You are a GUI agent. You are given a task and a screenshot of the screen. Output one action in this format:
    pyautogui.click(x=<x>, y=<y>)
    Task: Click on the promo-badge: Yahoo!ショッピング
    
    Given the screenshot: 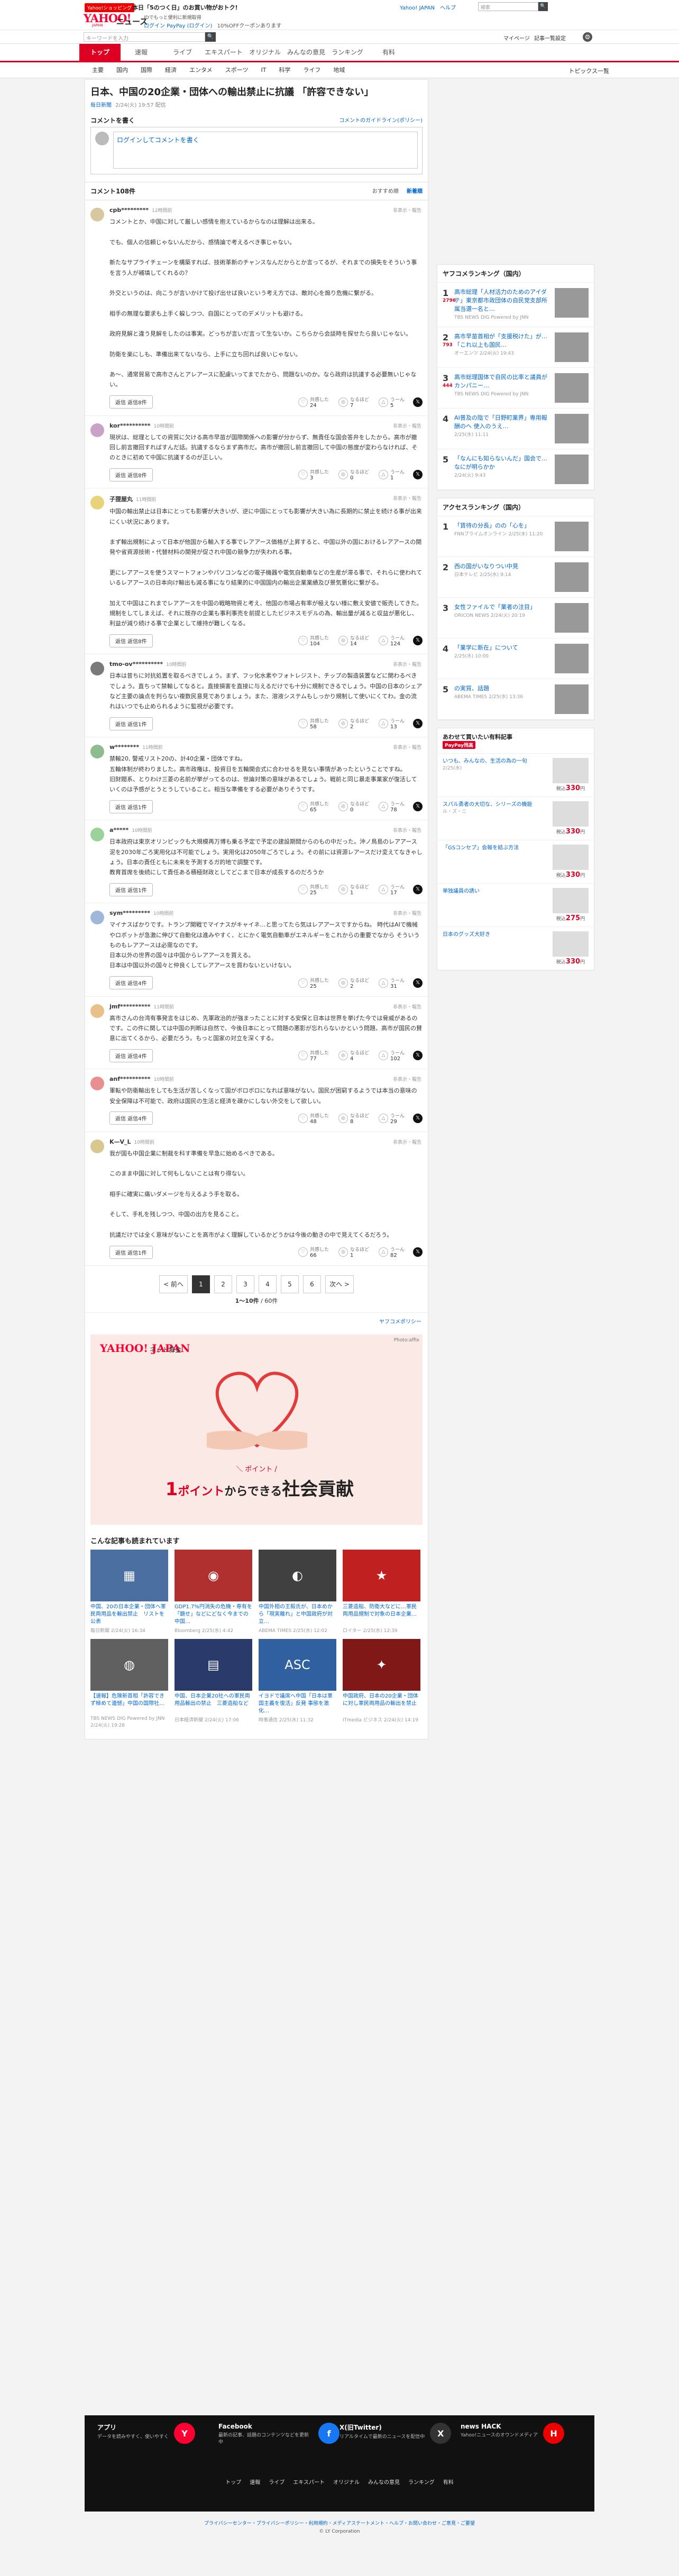 What is the action you would take?
    pyautogui.click(x=110, y=7)
    